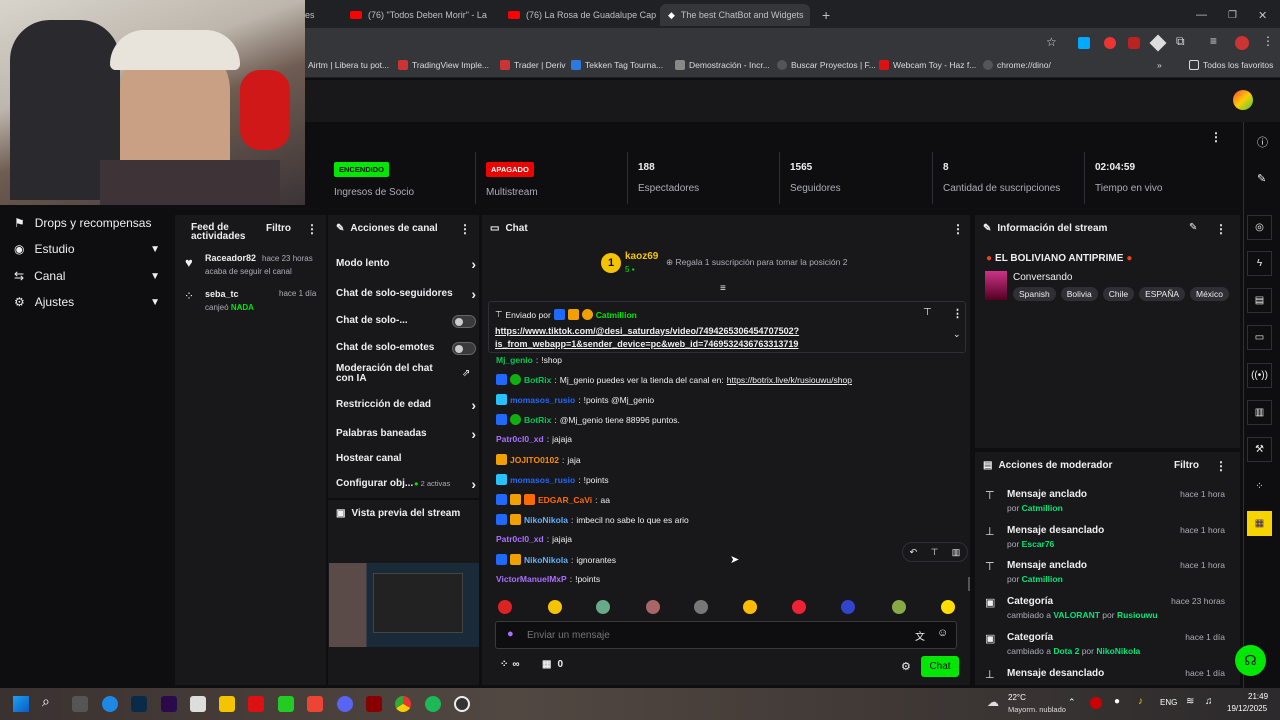 This screenshot has height=720, width=1280. What do you see at coordinates (1259, 523) in the screenshot?
I see `quick-action-gift: ▦` at bounding box center [1259, 523].